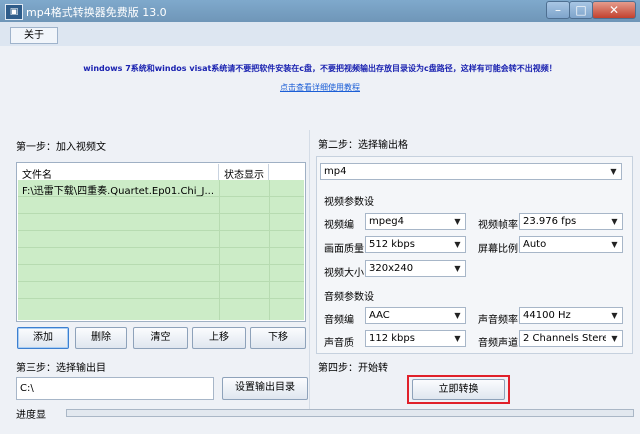  Describe the element at coordinates (320, 87) in the screenshot. I see `tutorial-link: 点击查看详细使用教程` at that location.